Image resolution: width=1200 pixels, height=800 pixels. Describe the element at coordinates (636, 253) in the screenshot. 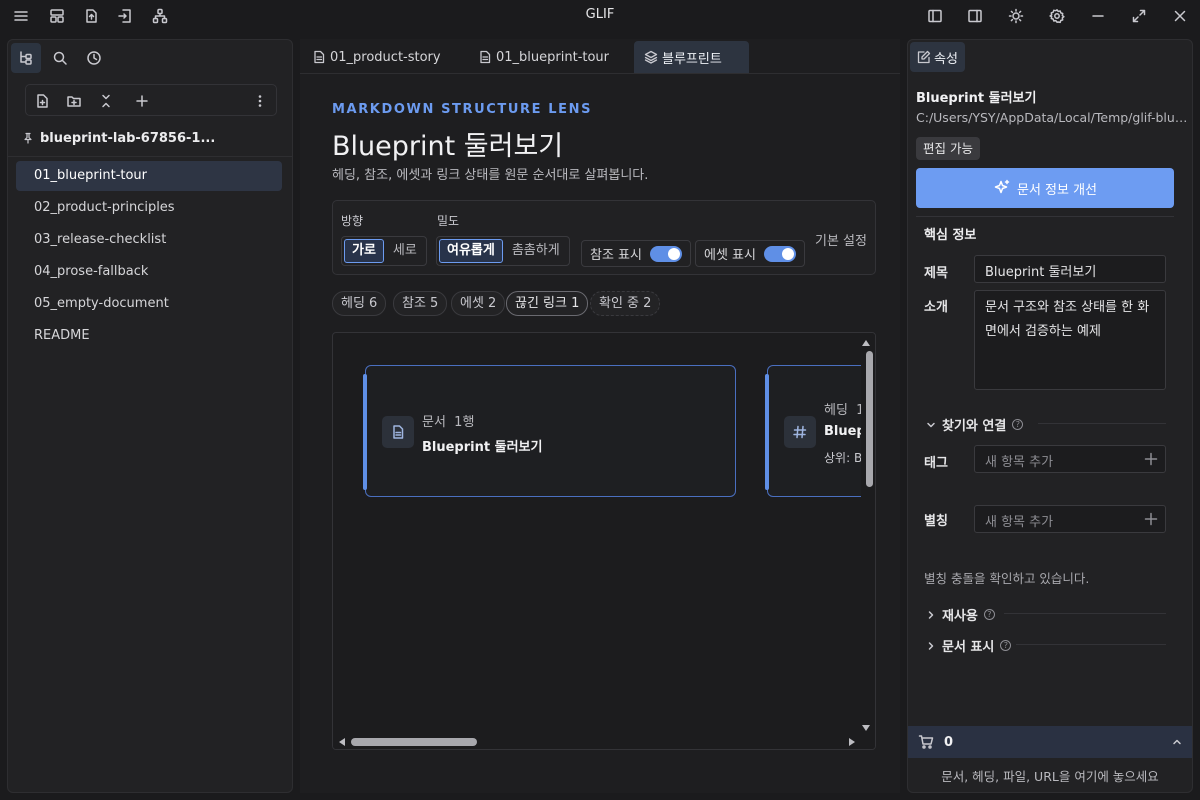

I see `toggle-show-references: 참조 표시` at that location.